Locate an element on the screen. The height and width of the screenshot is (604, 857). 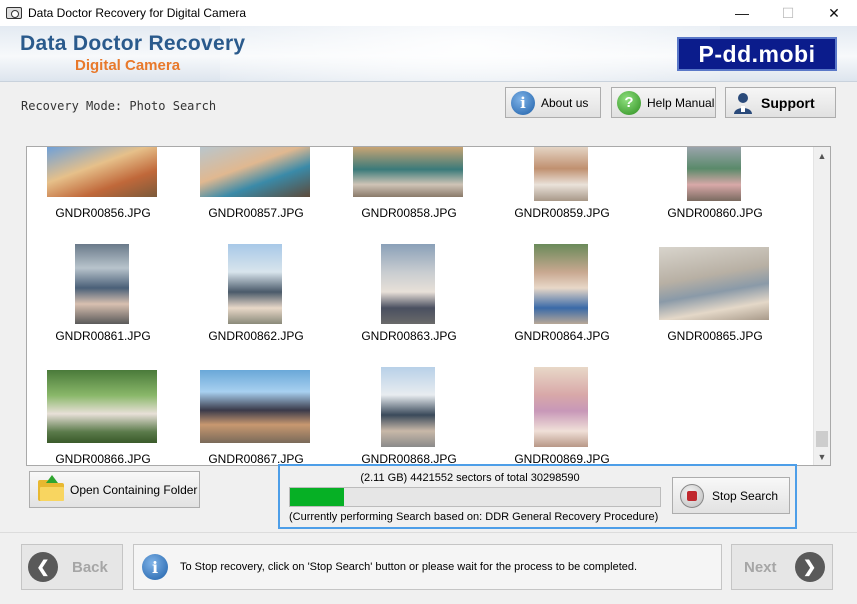
file-name-label: GNDR00859.JPG is located at coordinates (562, 213).